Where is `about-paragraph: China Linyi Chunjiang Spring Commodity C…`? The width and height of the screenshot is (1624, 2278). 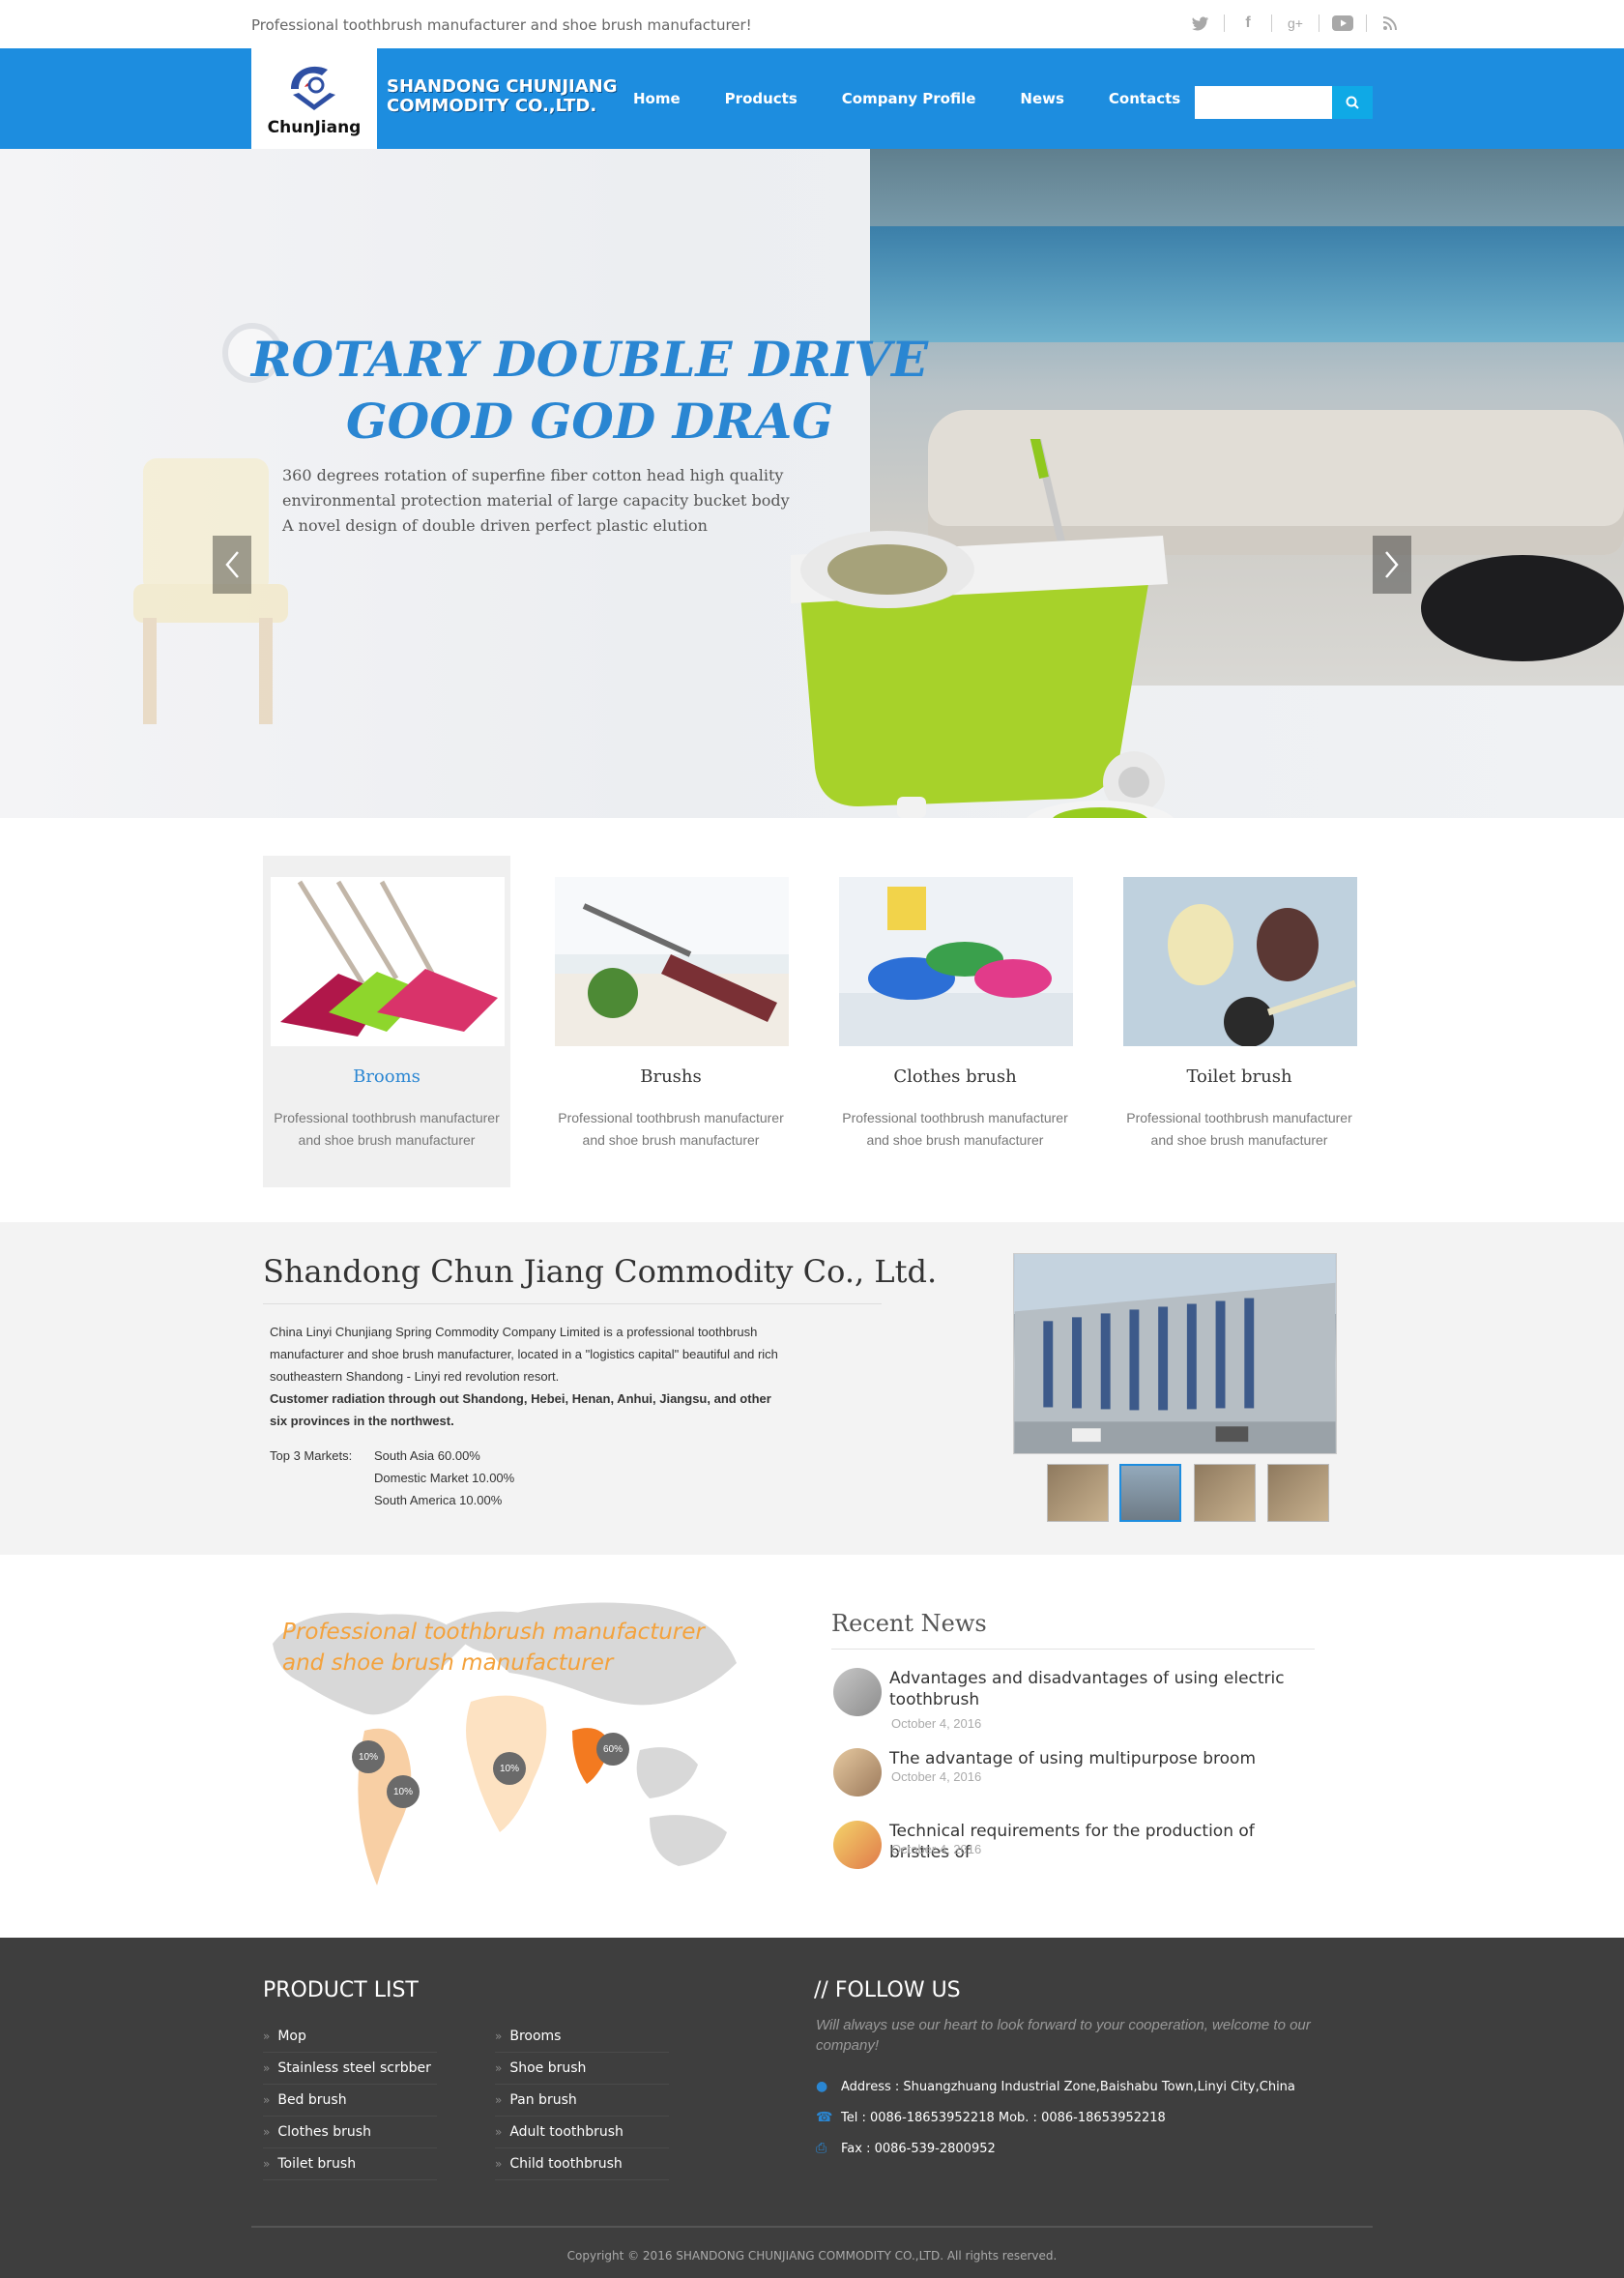 about-paragraph: China Linyi Chunjiang Spring Commodity C… is located at coordinates (524, 1354).